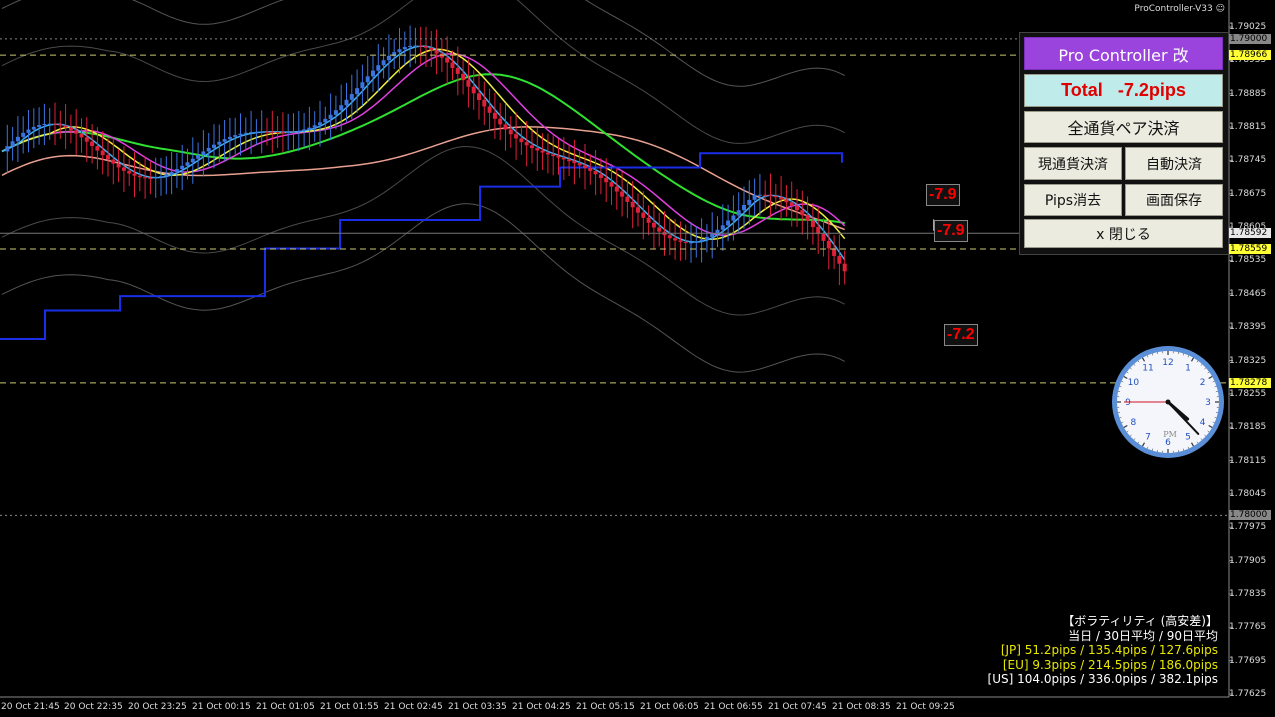 The image size is (1275, 717). Describe the element at coordinates (1174, 200) in the screenshot. I see `save-screen-button: 画面保存` at that location.